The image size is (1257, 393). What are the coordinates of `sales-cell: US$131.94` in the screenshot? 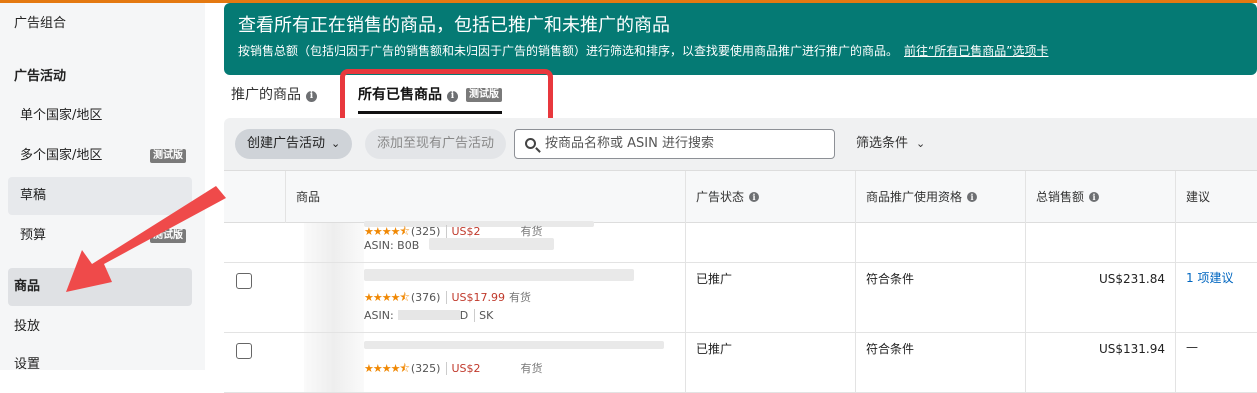 It's located at (1100, 362).